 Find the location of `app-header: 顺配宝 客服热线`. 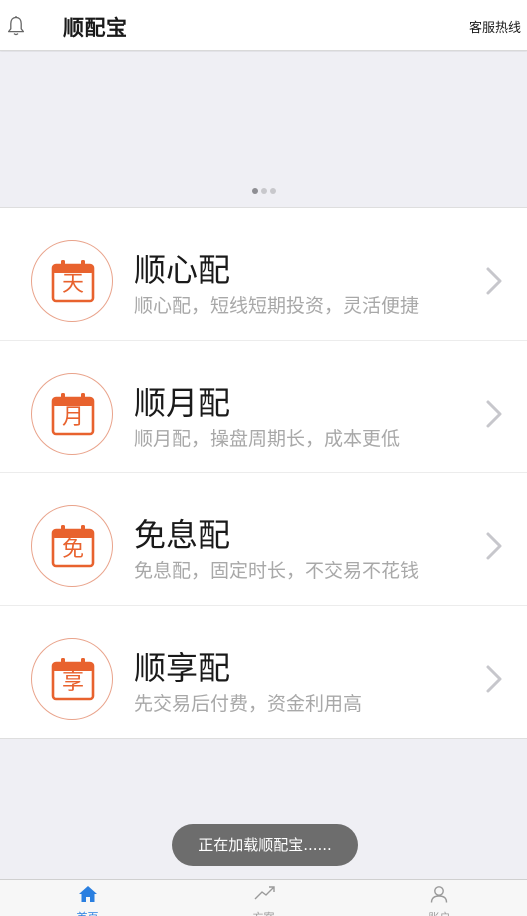

app-header: 顺配宝 客服热线 is located at coordinates (263, 25).